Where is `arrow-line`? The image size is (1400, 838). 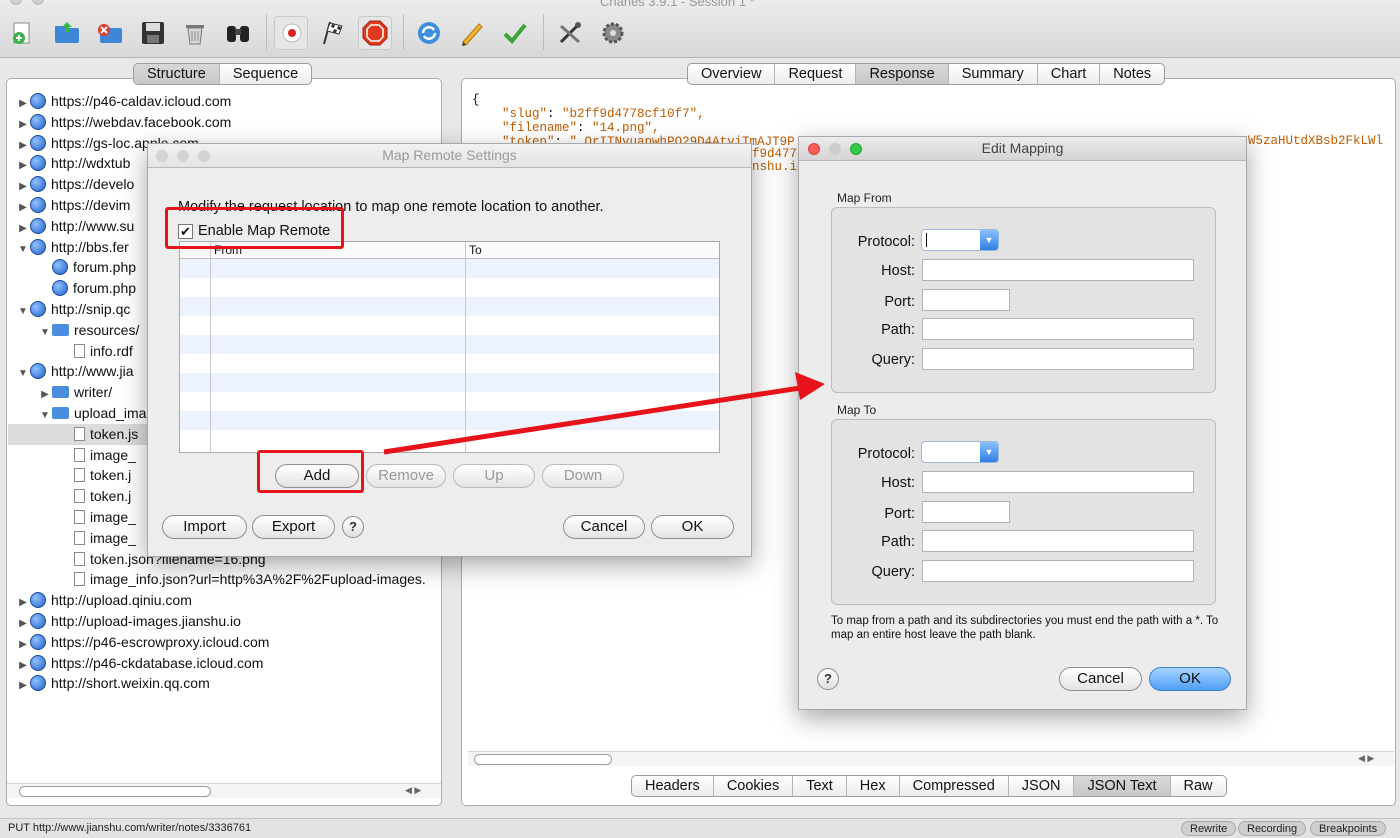
arrow-line is located at coordinates (592, 420).